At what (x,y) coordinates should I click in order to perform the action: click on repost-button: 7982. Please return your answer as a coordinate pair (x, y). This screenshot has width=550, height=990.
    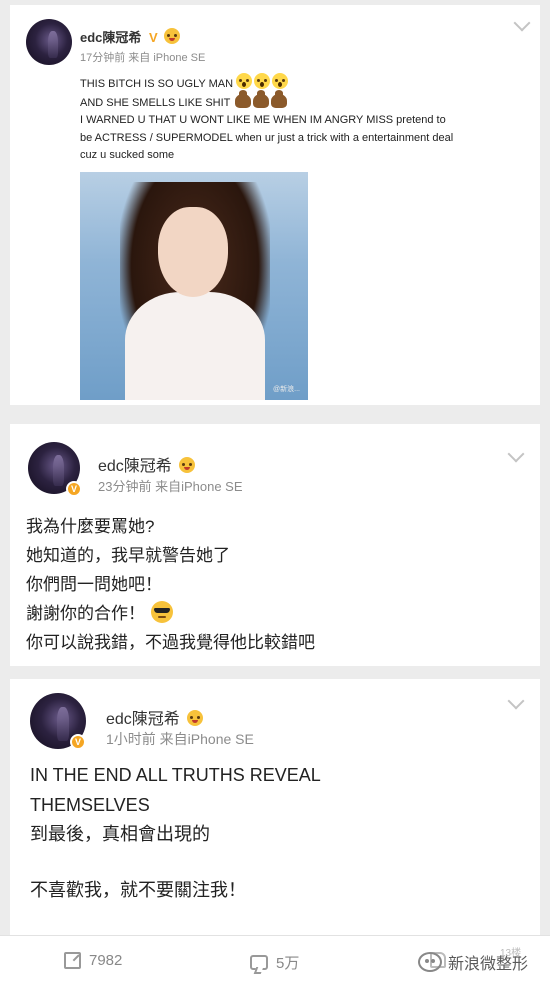
    Looking at the image, I should click on (93, 960).